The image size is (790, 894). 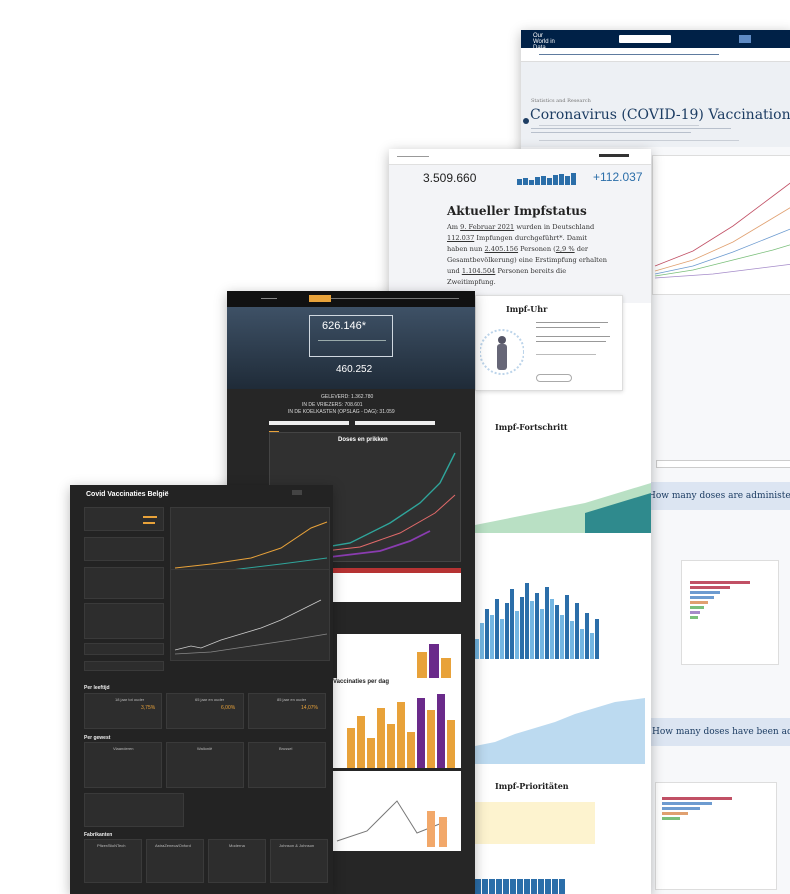 I want to click on be-age-label-3: 85 jaar en ouder, so click(x=292, y=699).